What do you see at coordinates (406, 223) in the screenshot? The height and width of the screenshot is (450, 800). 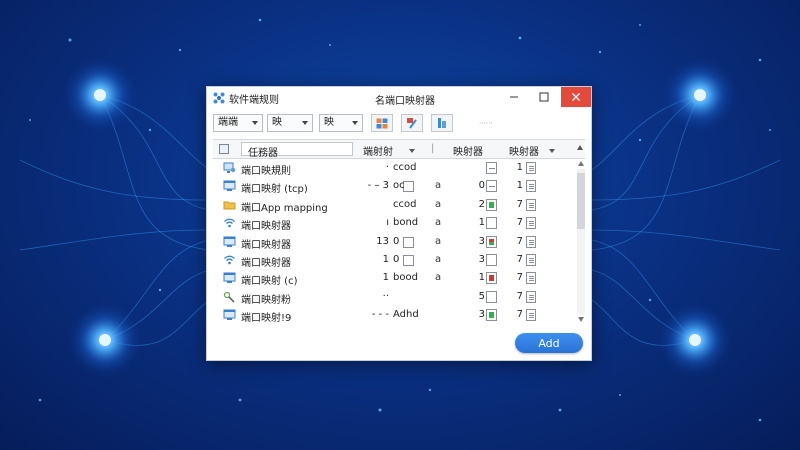 I see `protocol-value: bond` at bounding box center [406, 223].